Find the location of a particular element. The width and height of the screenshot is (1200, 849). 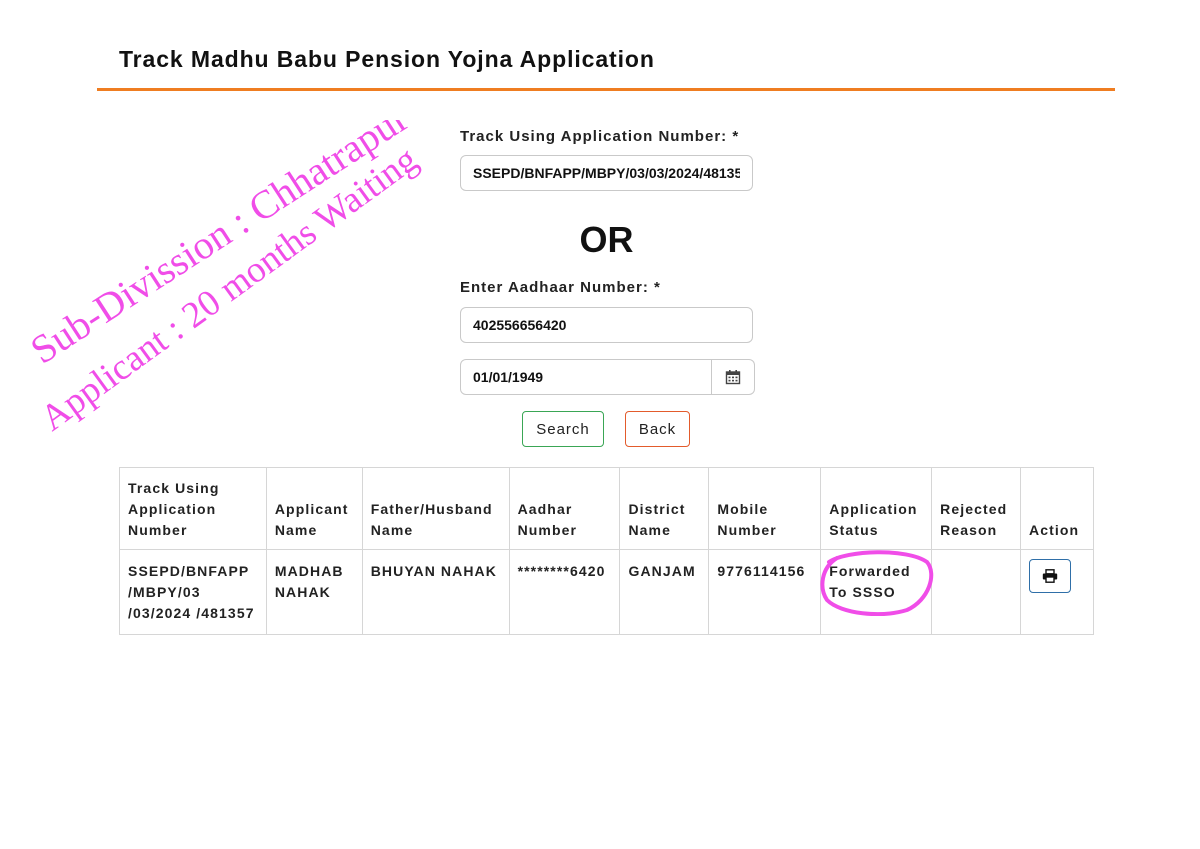

app-number-label: Track Using Application Number: * is located at coordinates (600, 136).